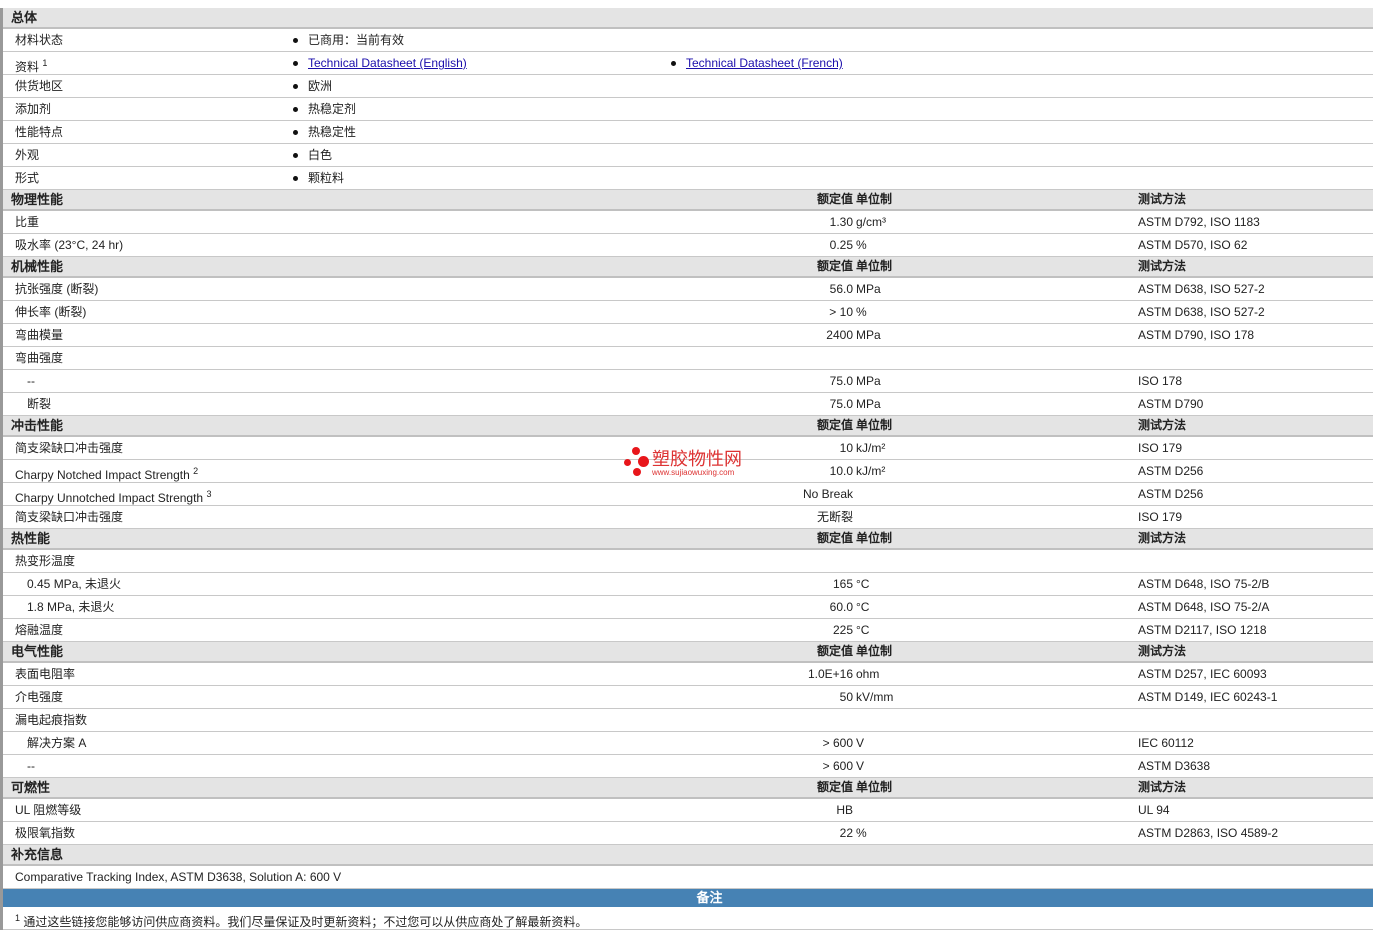  I want to click on test-method: ASTM D790, so click(1171, 404).